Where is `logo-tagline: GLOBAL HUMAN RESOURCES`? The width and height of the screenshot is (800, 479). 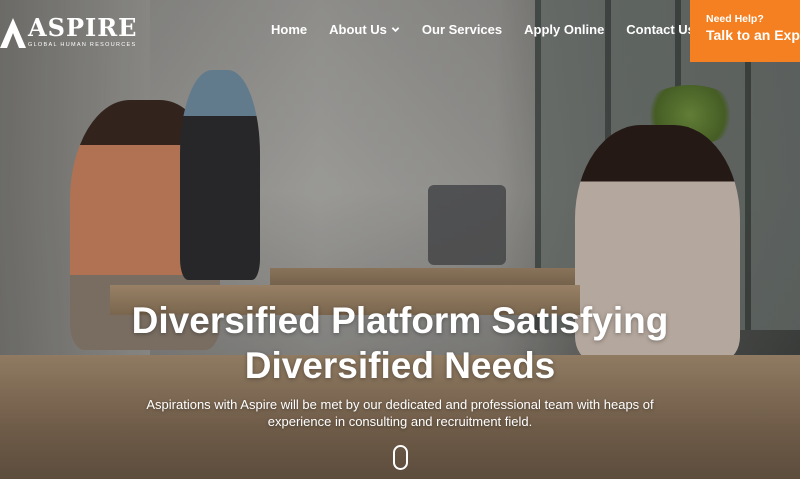
logo-tagline: GLOBAL HUMAN RESOURCES is located at coordinates (82, 44).